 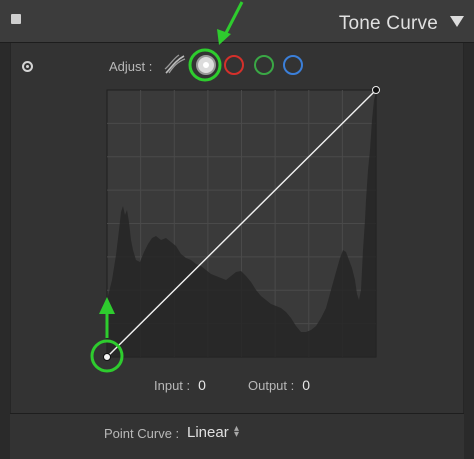 I want to click on input-label: Input :, so click(x=172, y=385).